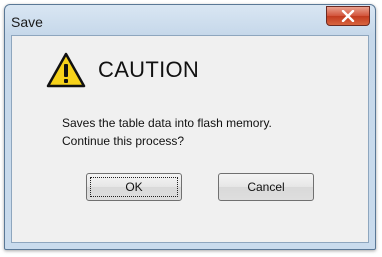 The width and height of the screenshot is (382, 257). Describe the element at coordinates (123, 141) in the screenshot. I see `message-line-2: Continue this process?` at that location.